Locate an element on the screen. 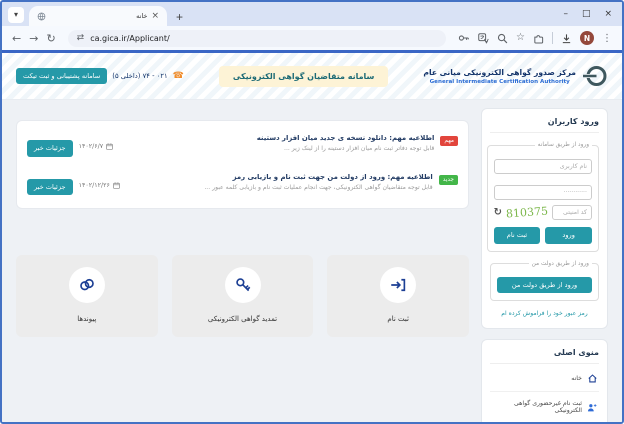 Image resolution: width=624 pixels, height=424 pixels. new-badge: جدید is located at coordinates (448, 179).